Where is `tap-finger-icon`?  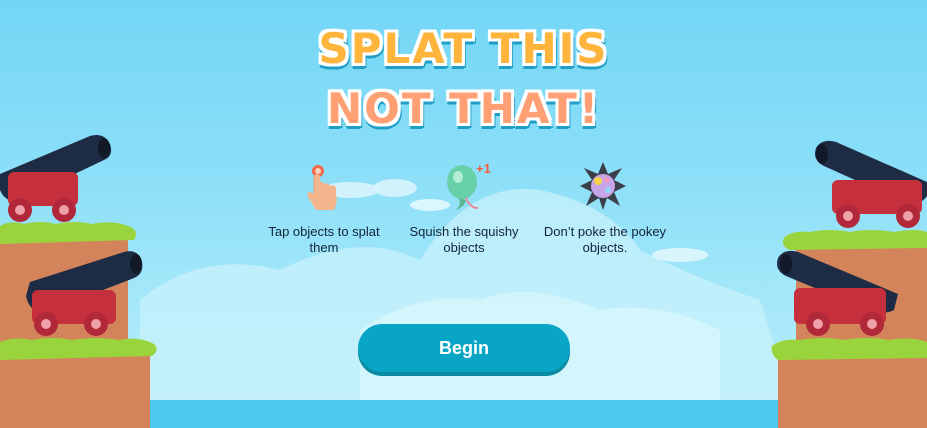
tap-finger-icon is located at coordinates (322, 187).